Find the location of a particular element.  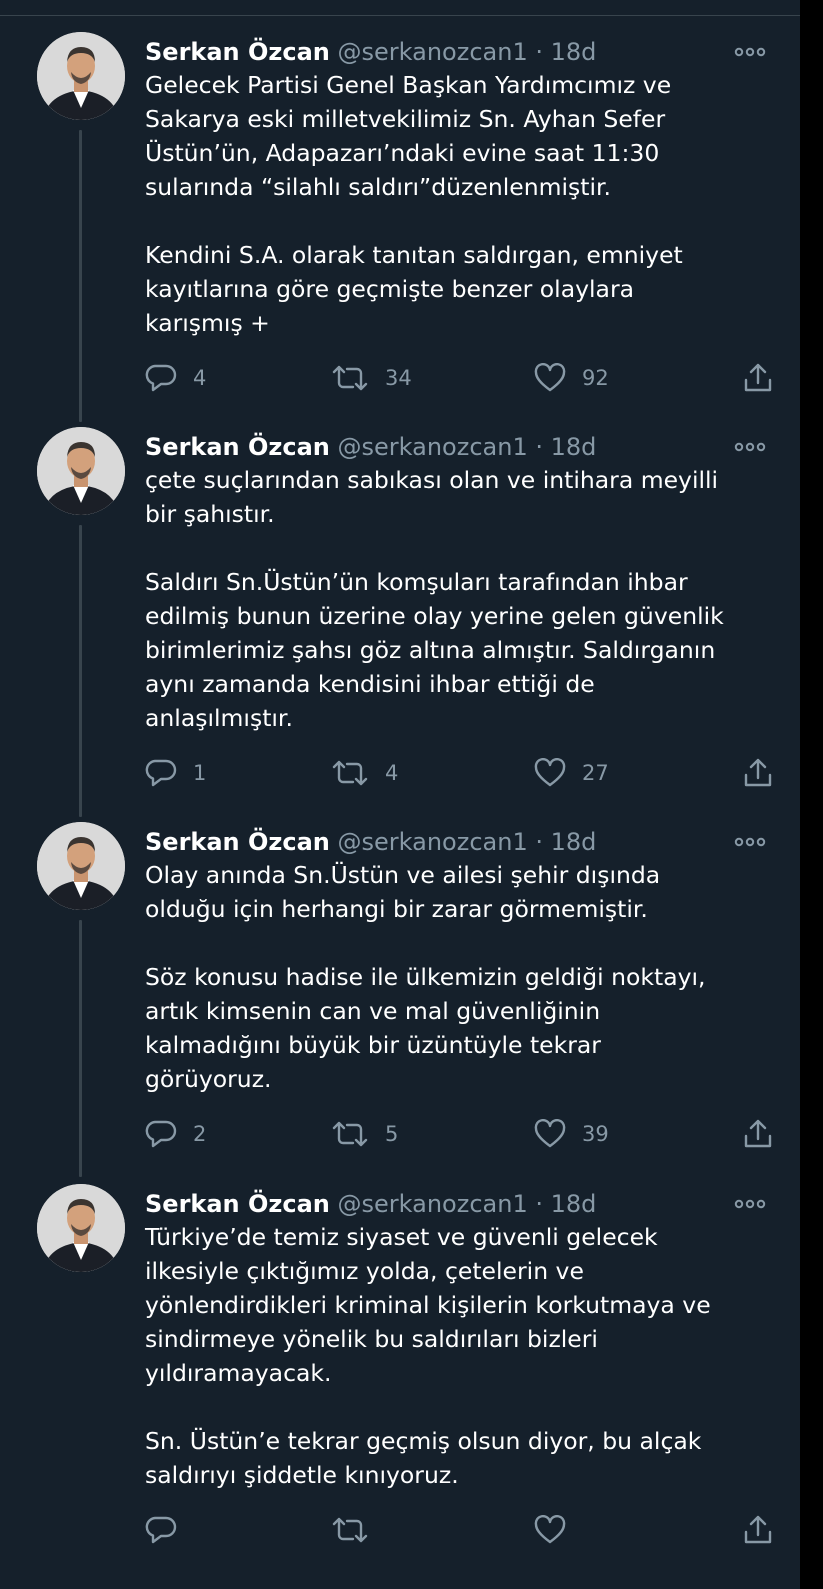

like-button is located at coordinates (558, 1530).